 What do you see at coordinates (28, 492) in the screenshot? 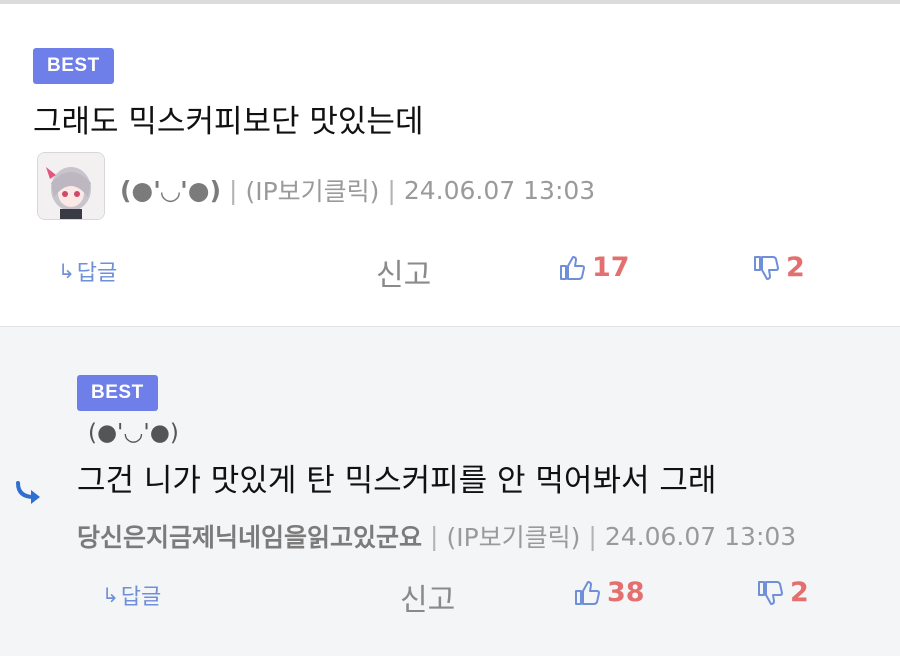
I see `reply-indent-arrow-icon` at bounding box center [28, 492].